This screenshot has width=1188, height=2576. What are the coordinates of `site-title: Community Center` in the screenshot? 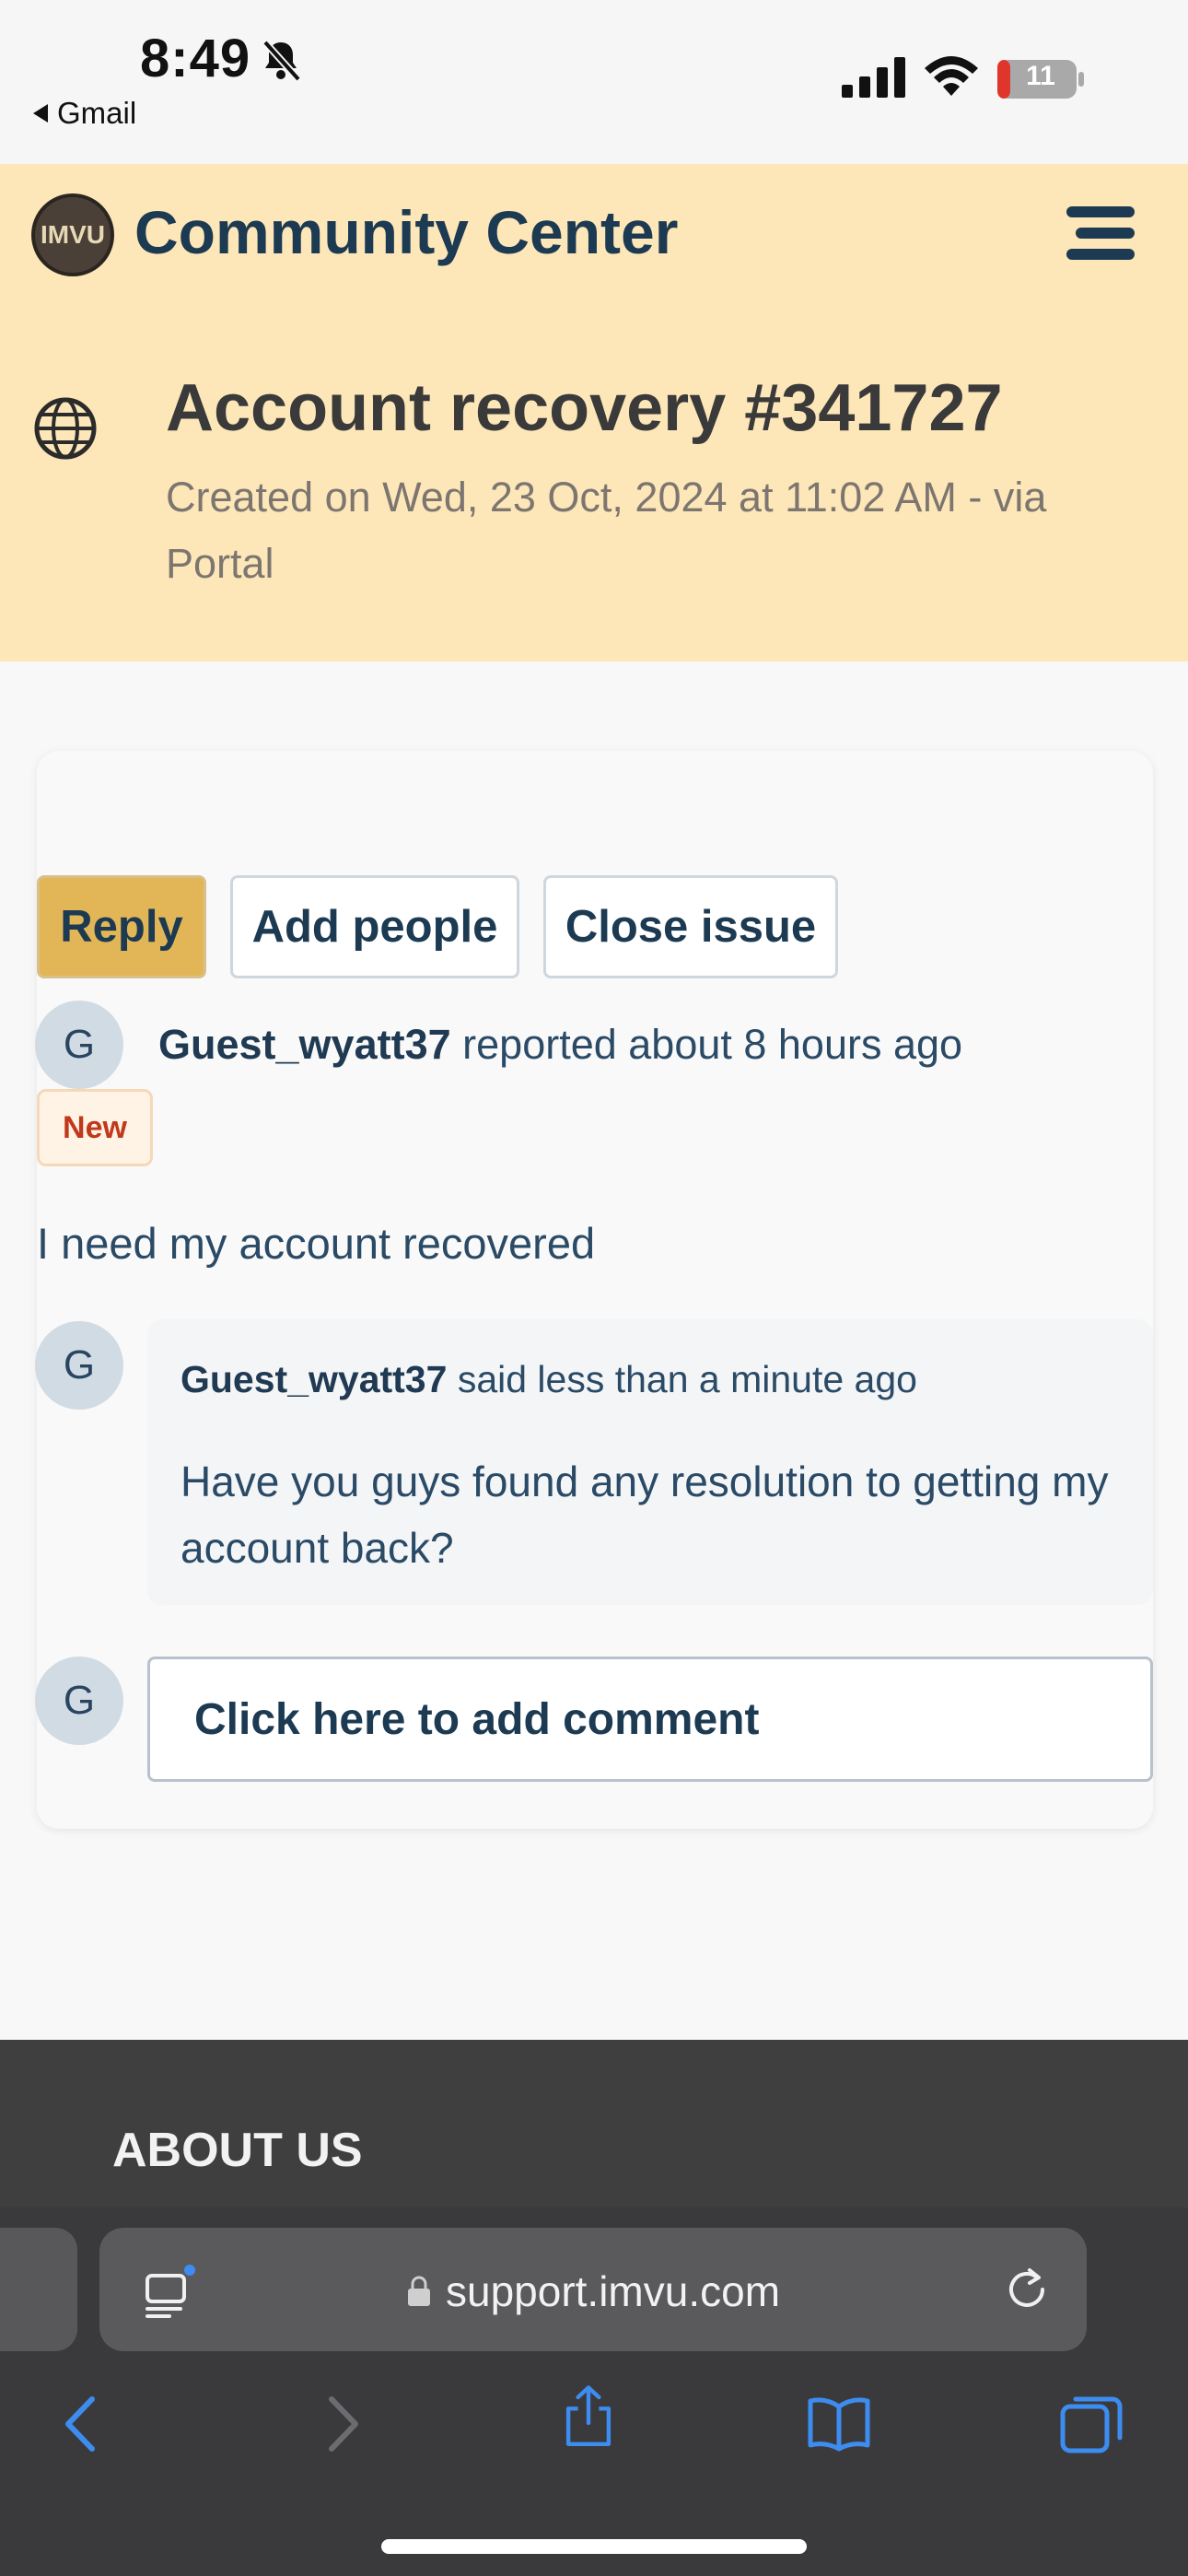 It's located at (406, 232).